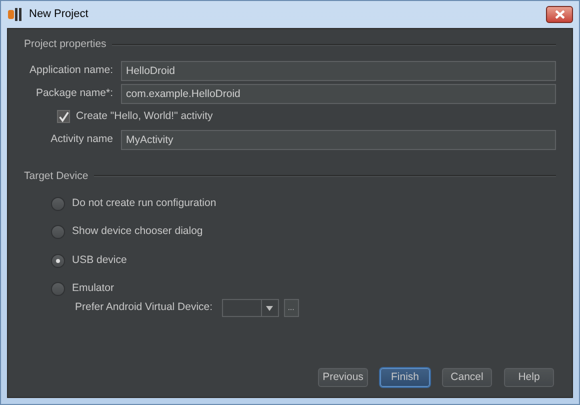 The height and width of the screenshot is (405, 580). I want to click on close-icon, so click(559, 15).